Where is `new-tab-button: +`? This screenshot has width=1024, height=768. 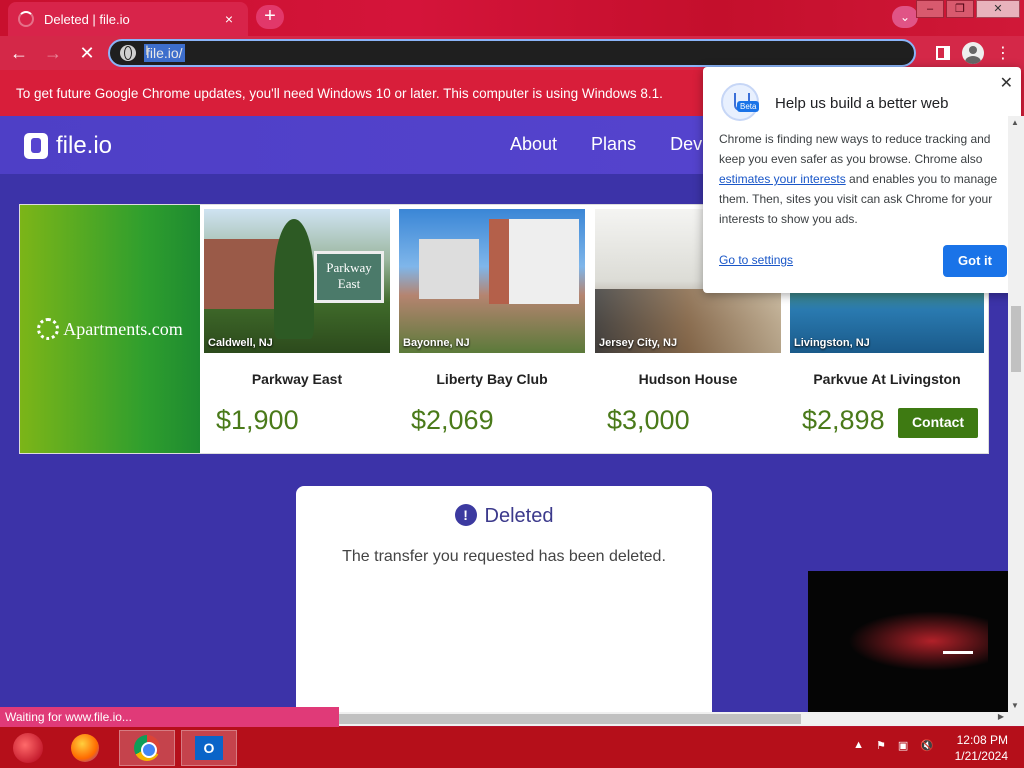 new-tab-button: + is located at coordinates (270, 17).